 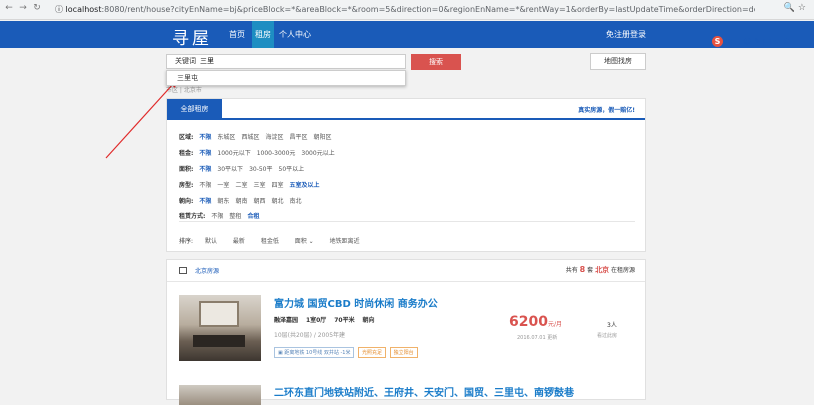 I want to click on house-price: 6200元/月, so click(x=535, y=322).